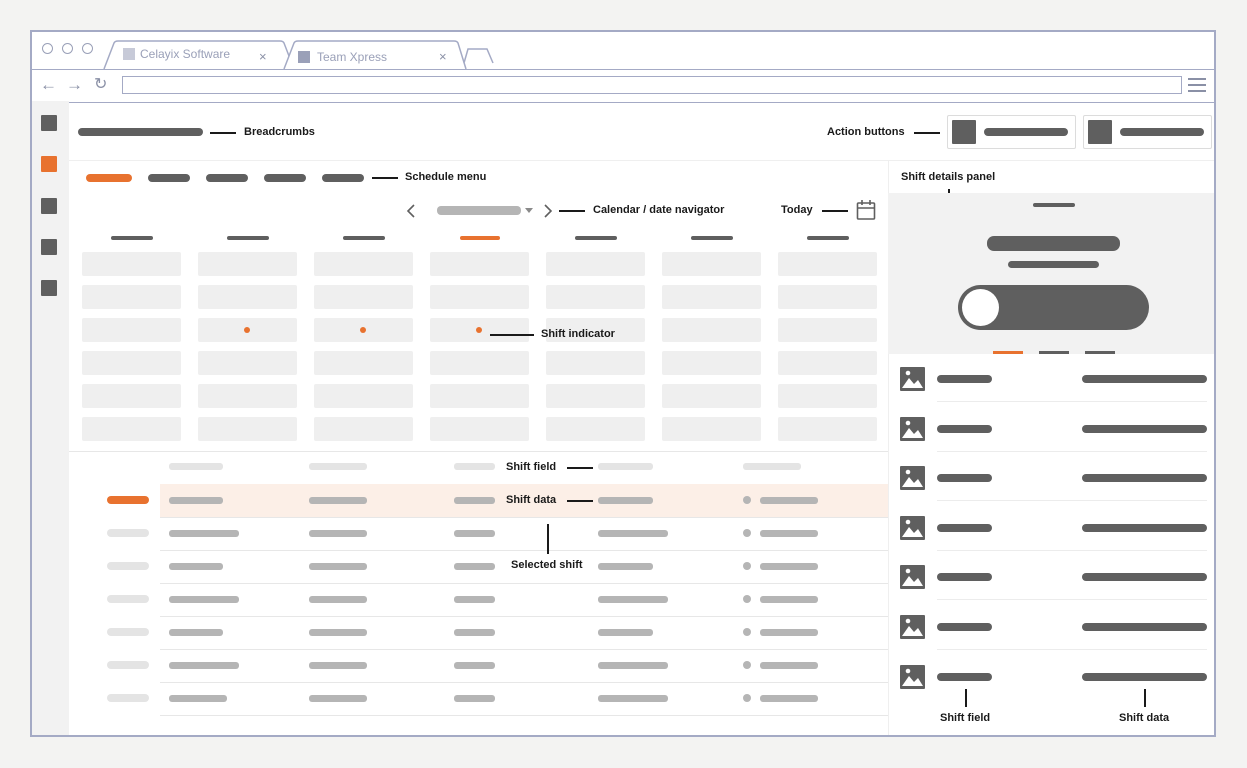  What do you see at coordinates (652, 85) in the screenshot?
I see `address-bar` at bounding box center [652, 85].